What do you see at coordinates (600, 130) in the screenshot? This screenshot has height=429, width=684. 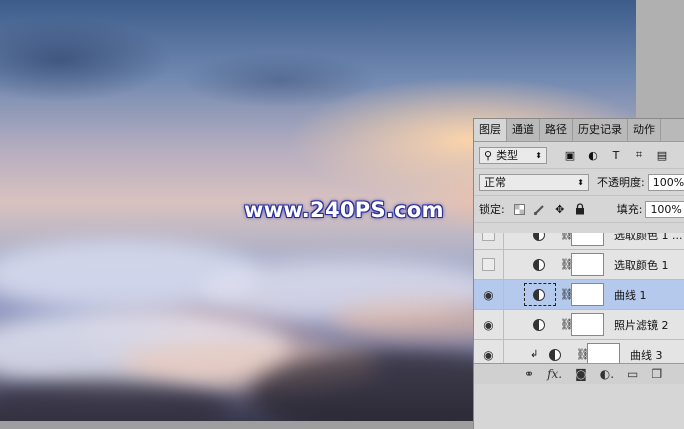 I see `tab-history: 历史记录` at bounding box center [600, 130].